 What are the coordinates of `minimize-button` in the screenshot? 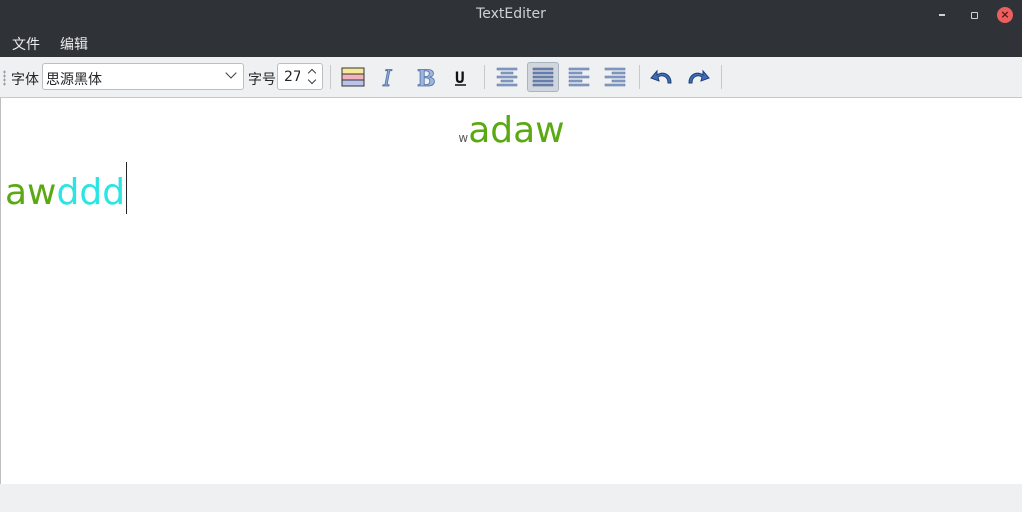 It's located at (942, 15).